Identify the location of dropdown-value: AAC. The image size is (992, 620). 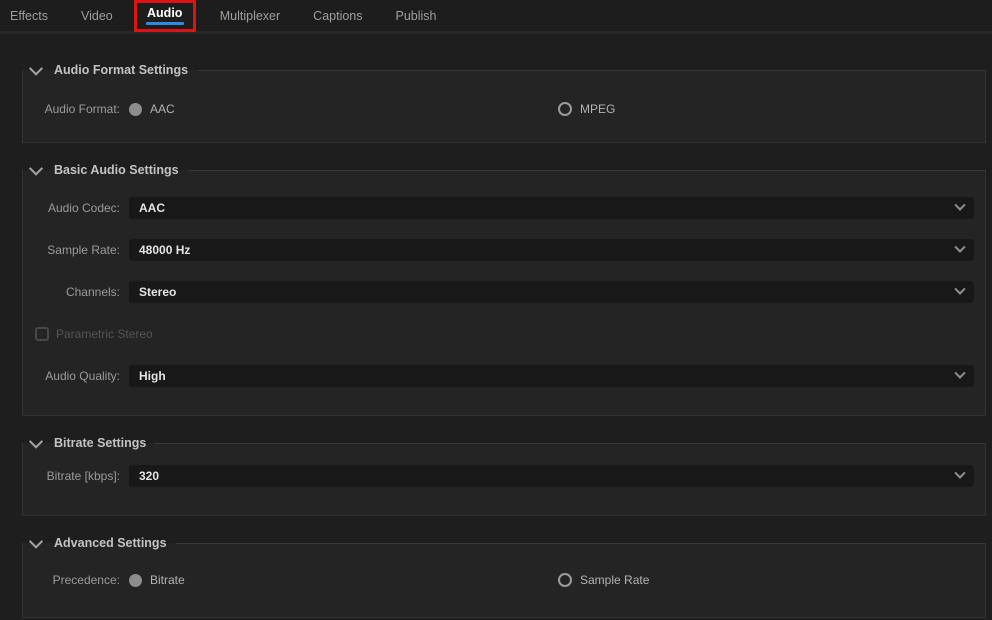
(152, 208).